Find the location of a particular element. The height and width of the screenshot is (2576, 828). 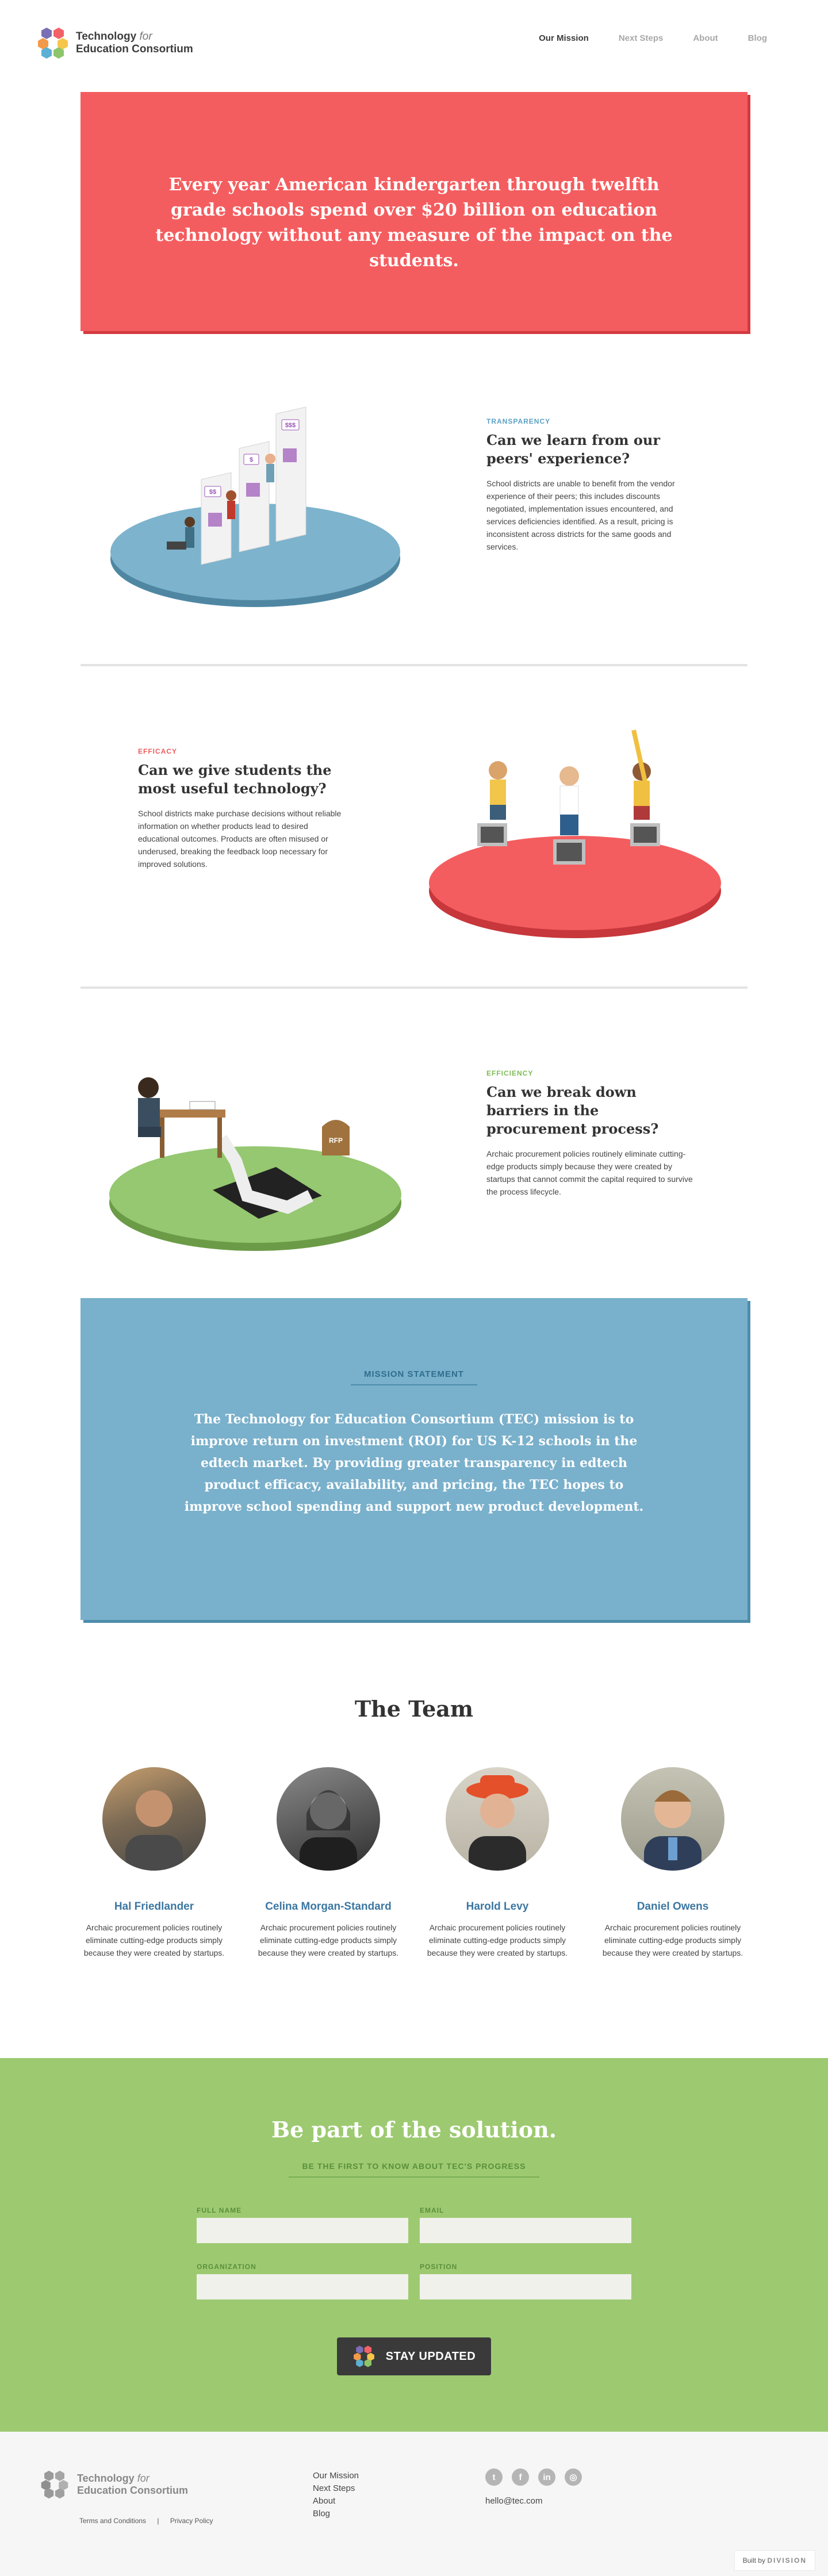

full-name-label: FULL NAME is located at coordinates (219, 2210).